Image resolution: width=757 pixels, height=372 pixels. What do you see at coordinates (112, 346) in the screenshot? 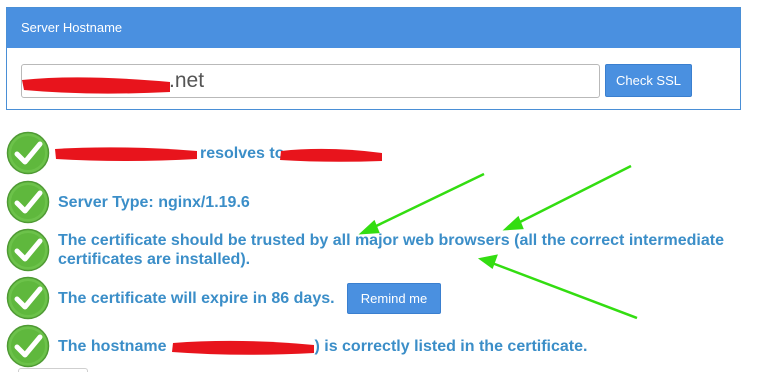
I see `hostname-prefix-text: The hostname` at bounding box center [112, 346].